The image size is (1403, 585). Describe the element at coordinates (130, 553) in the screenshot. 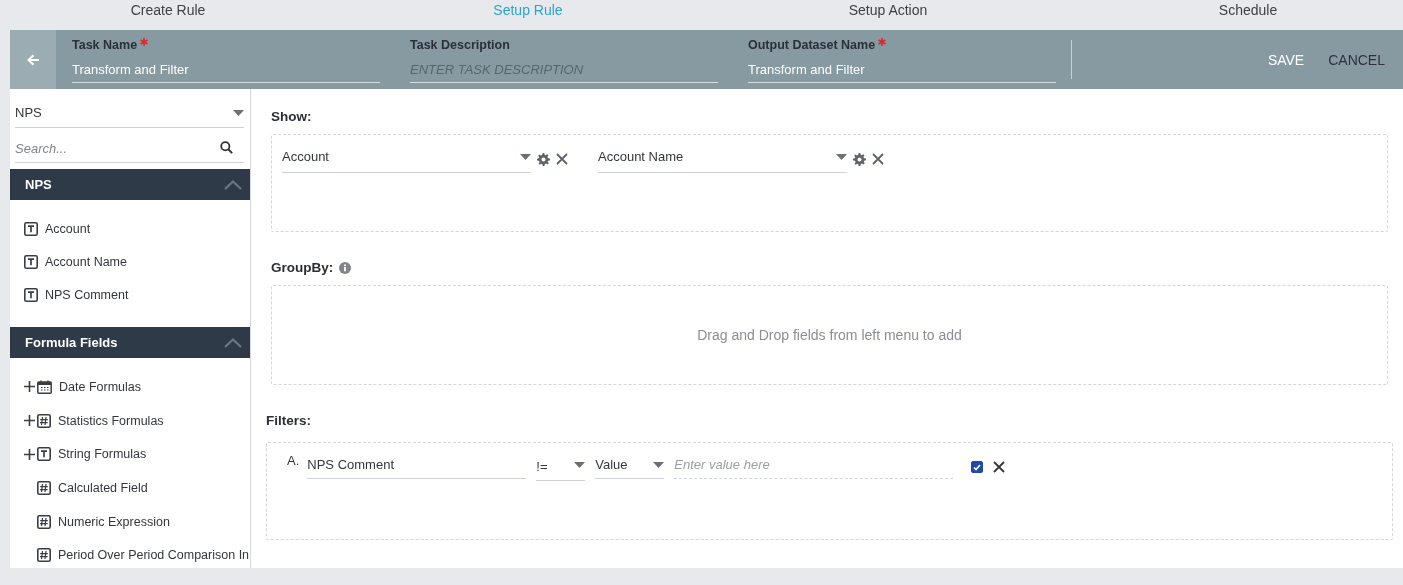

I see `field-list-item: Period Over Period Comparison In` at that location.